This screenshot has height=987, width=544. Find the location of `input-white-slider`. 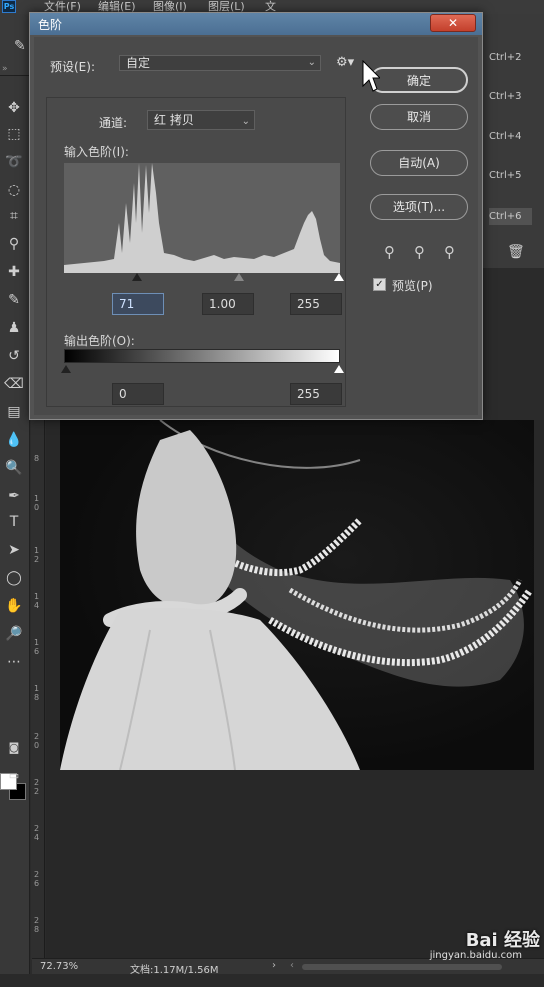

input-white-slider is located at coordinates (339, 277).